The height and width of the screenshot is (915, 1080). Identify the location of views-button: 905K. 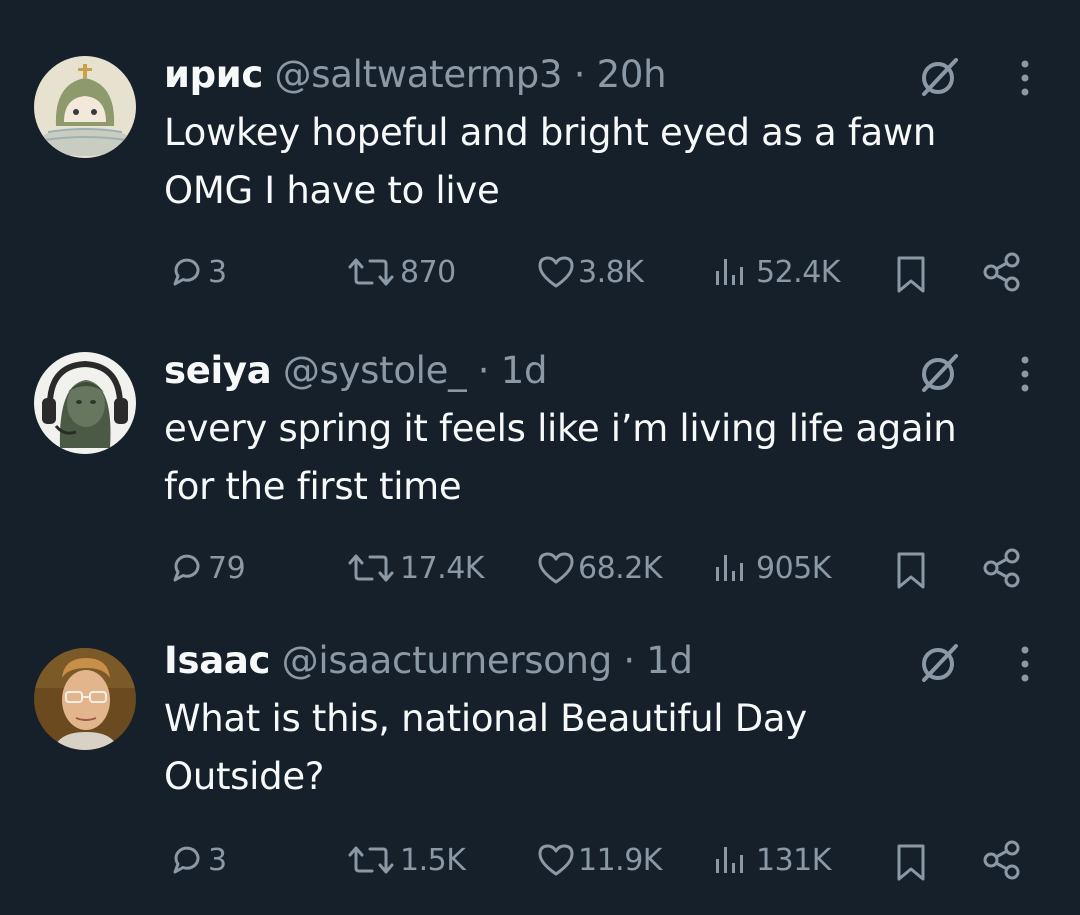
(770, 568).